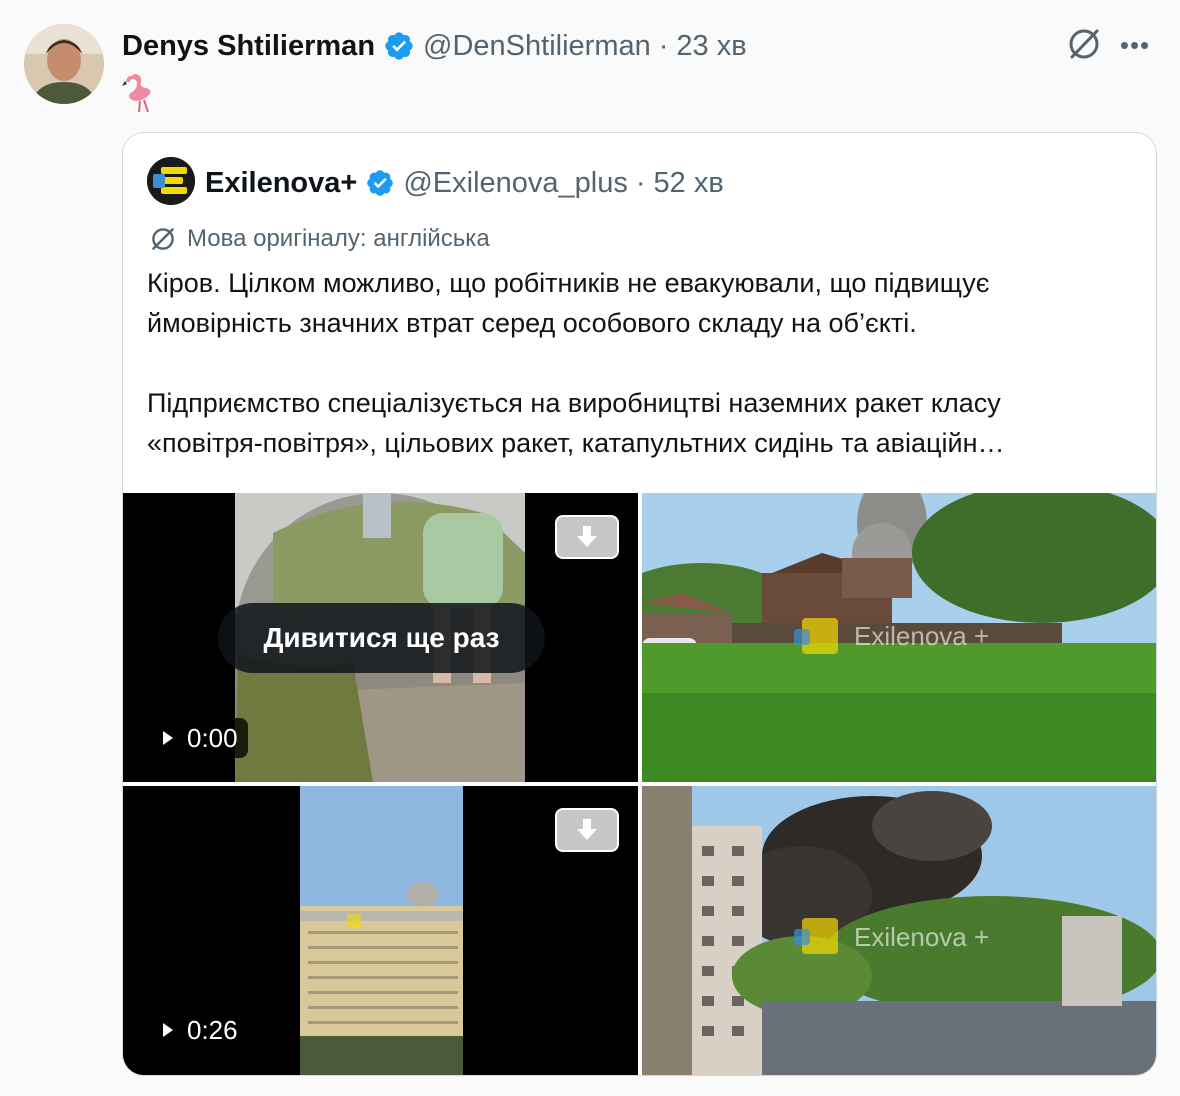 This screenshot has height=1096, width=1180. I want to click on video-1: Дивитися ще раз 0:00, so click(380, 637).